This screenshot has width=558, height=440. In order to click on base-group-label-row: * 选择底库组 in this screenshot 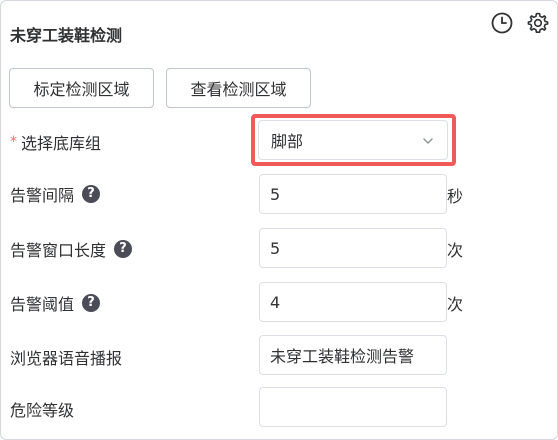, I will do `click(55, 142)`.